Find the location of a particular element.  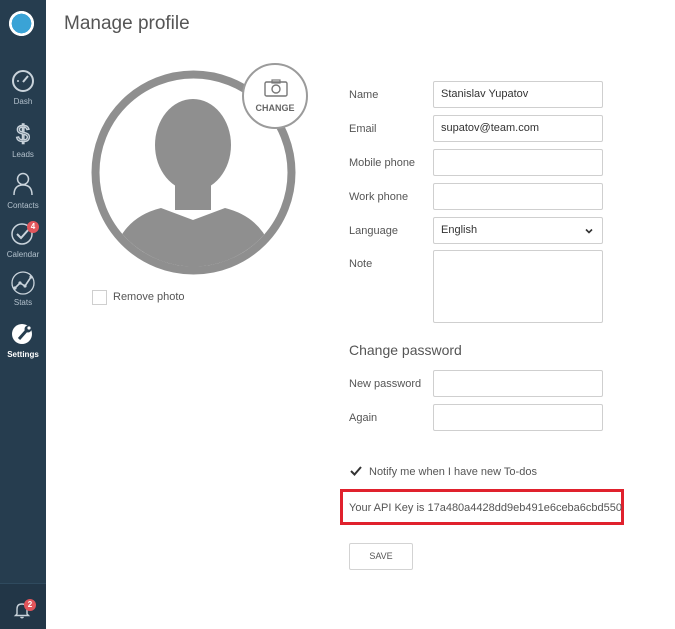

remove-photo-checkbox is located at coordinates (99, 297).